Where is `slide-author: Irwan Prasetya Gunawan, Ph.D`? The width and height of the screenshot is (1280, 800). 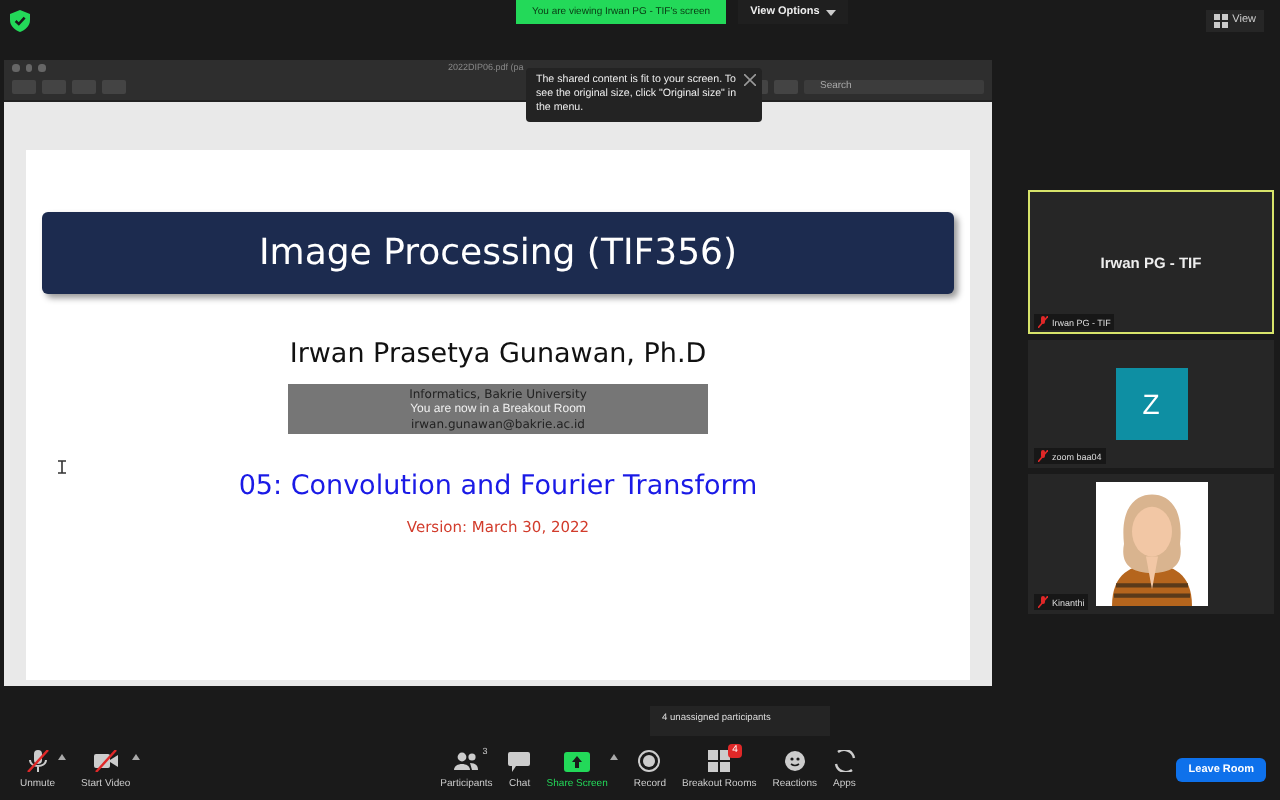 slide-author: Irwan Prasetya Gunawan, Ph.D is located at coordinates (498, 354).